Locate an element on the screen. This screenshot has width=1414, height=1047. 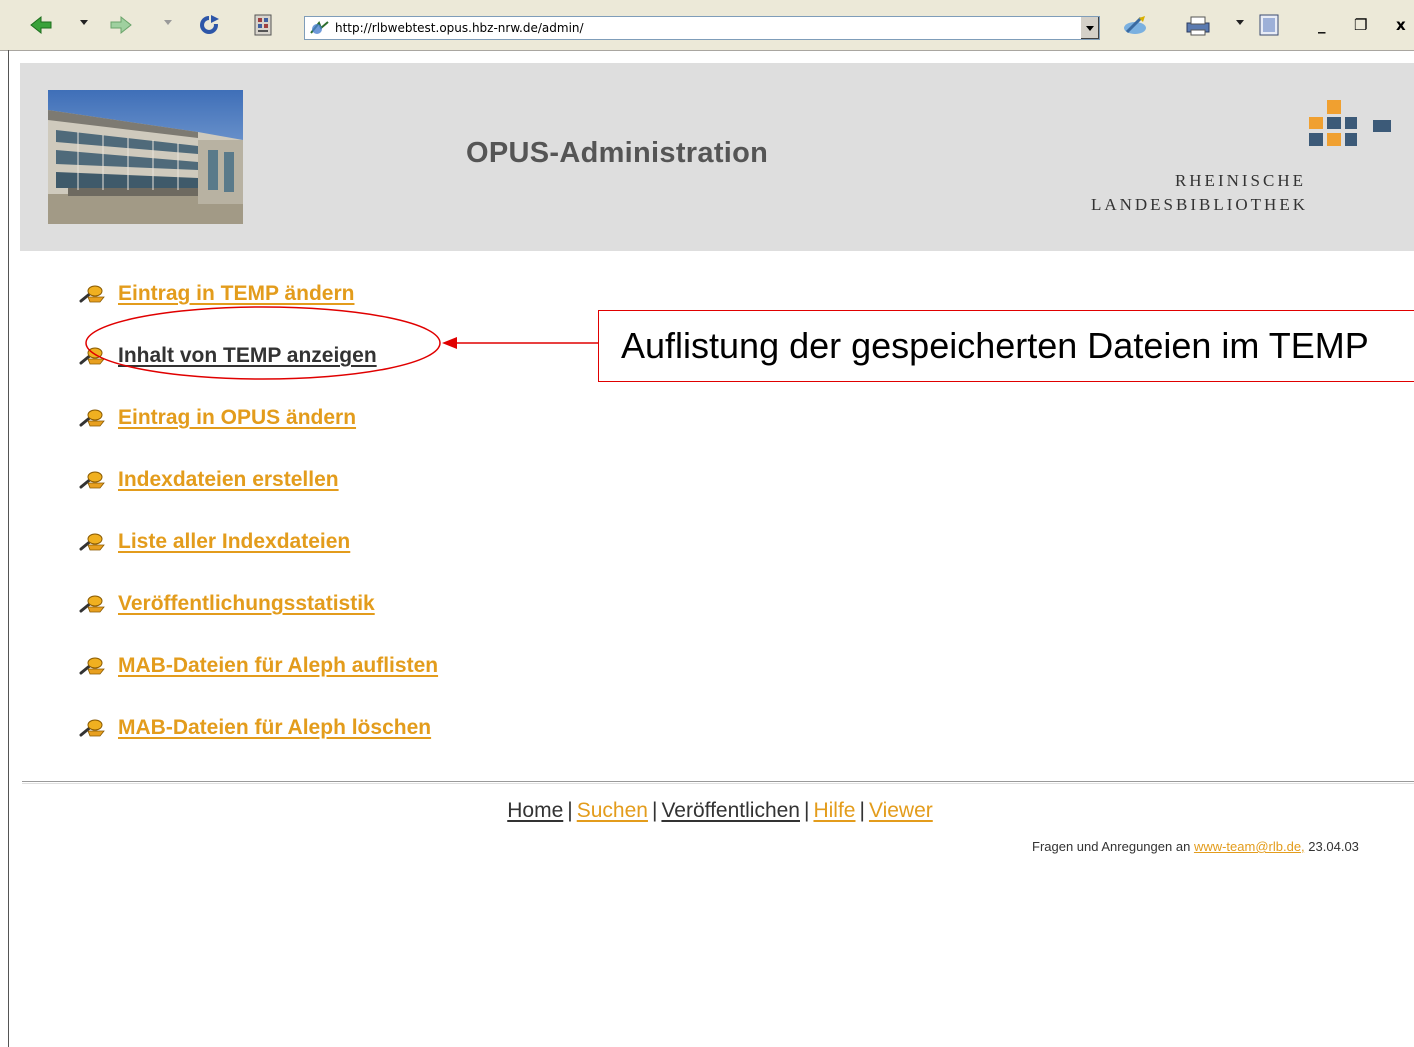
footer-link-home: Home is located at coordinates (535, 810).